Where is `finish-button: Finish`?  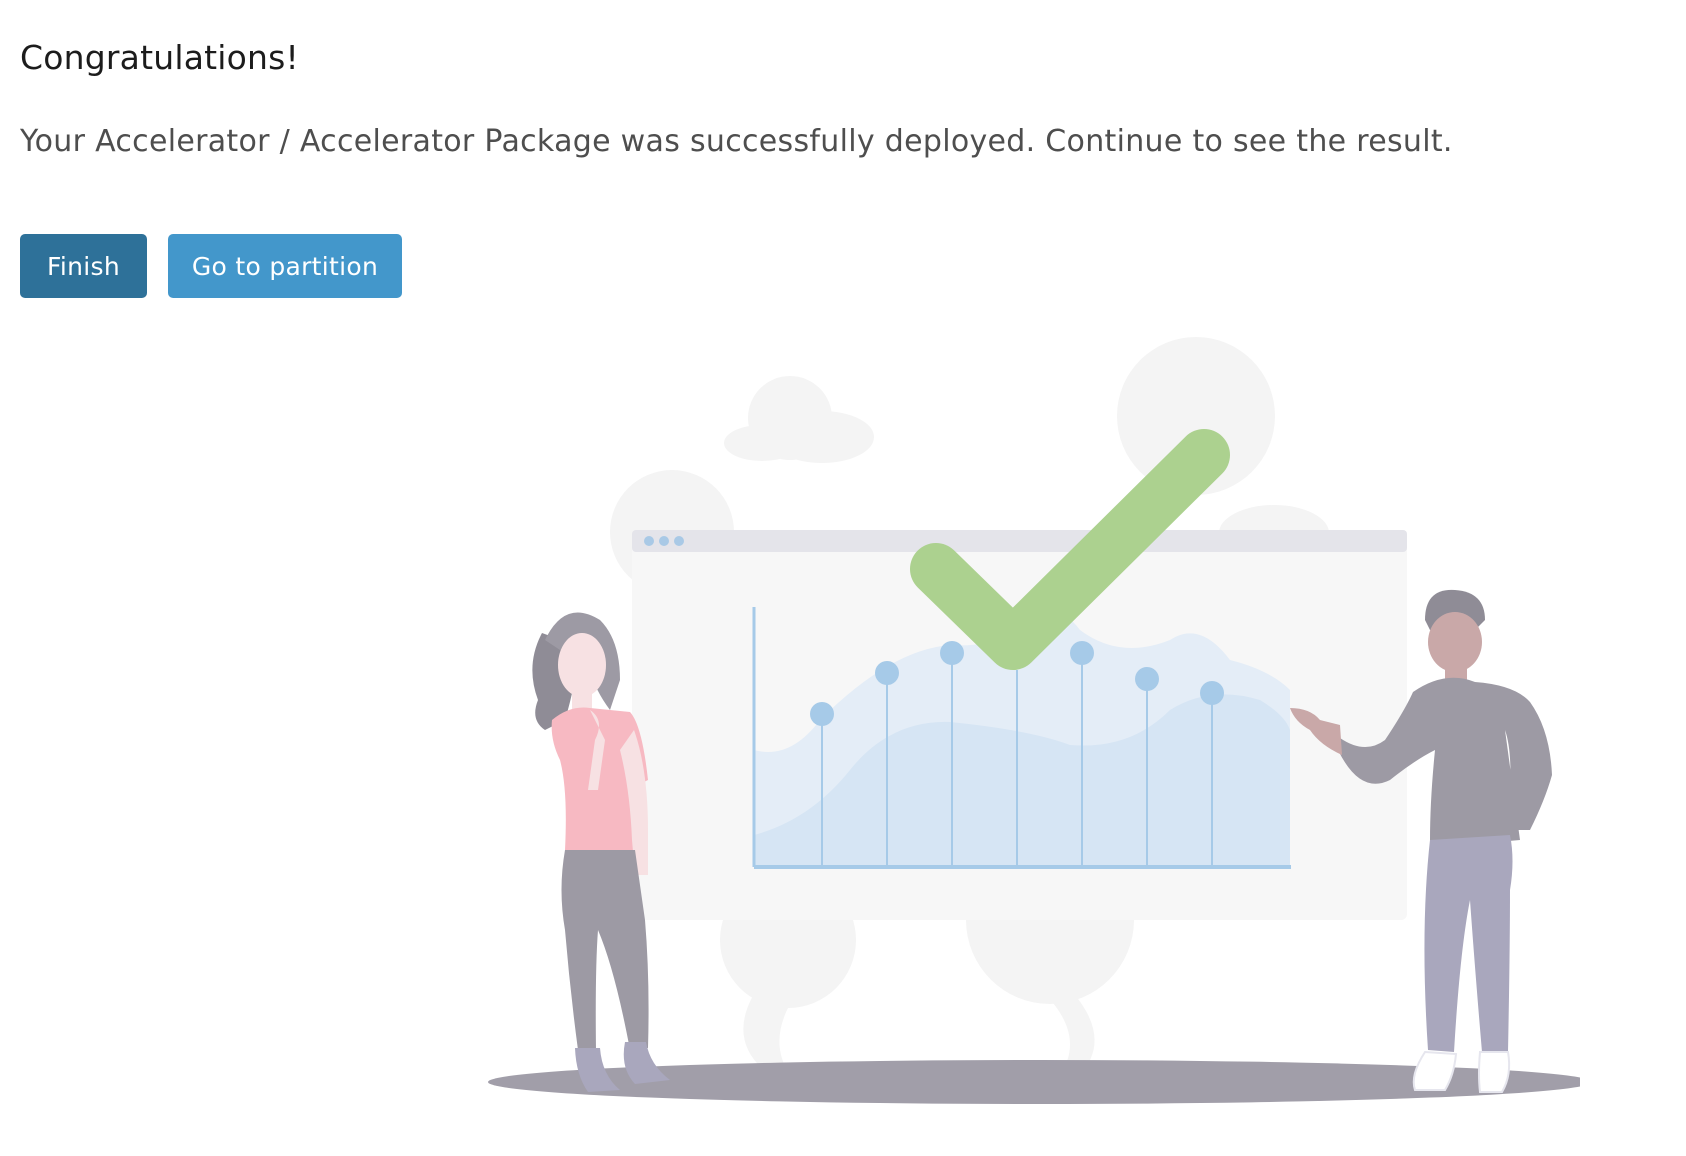
finish-button: Finish is located at coordinates (83, 266).